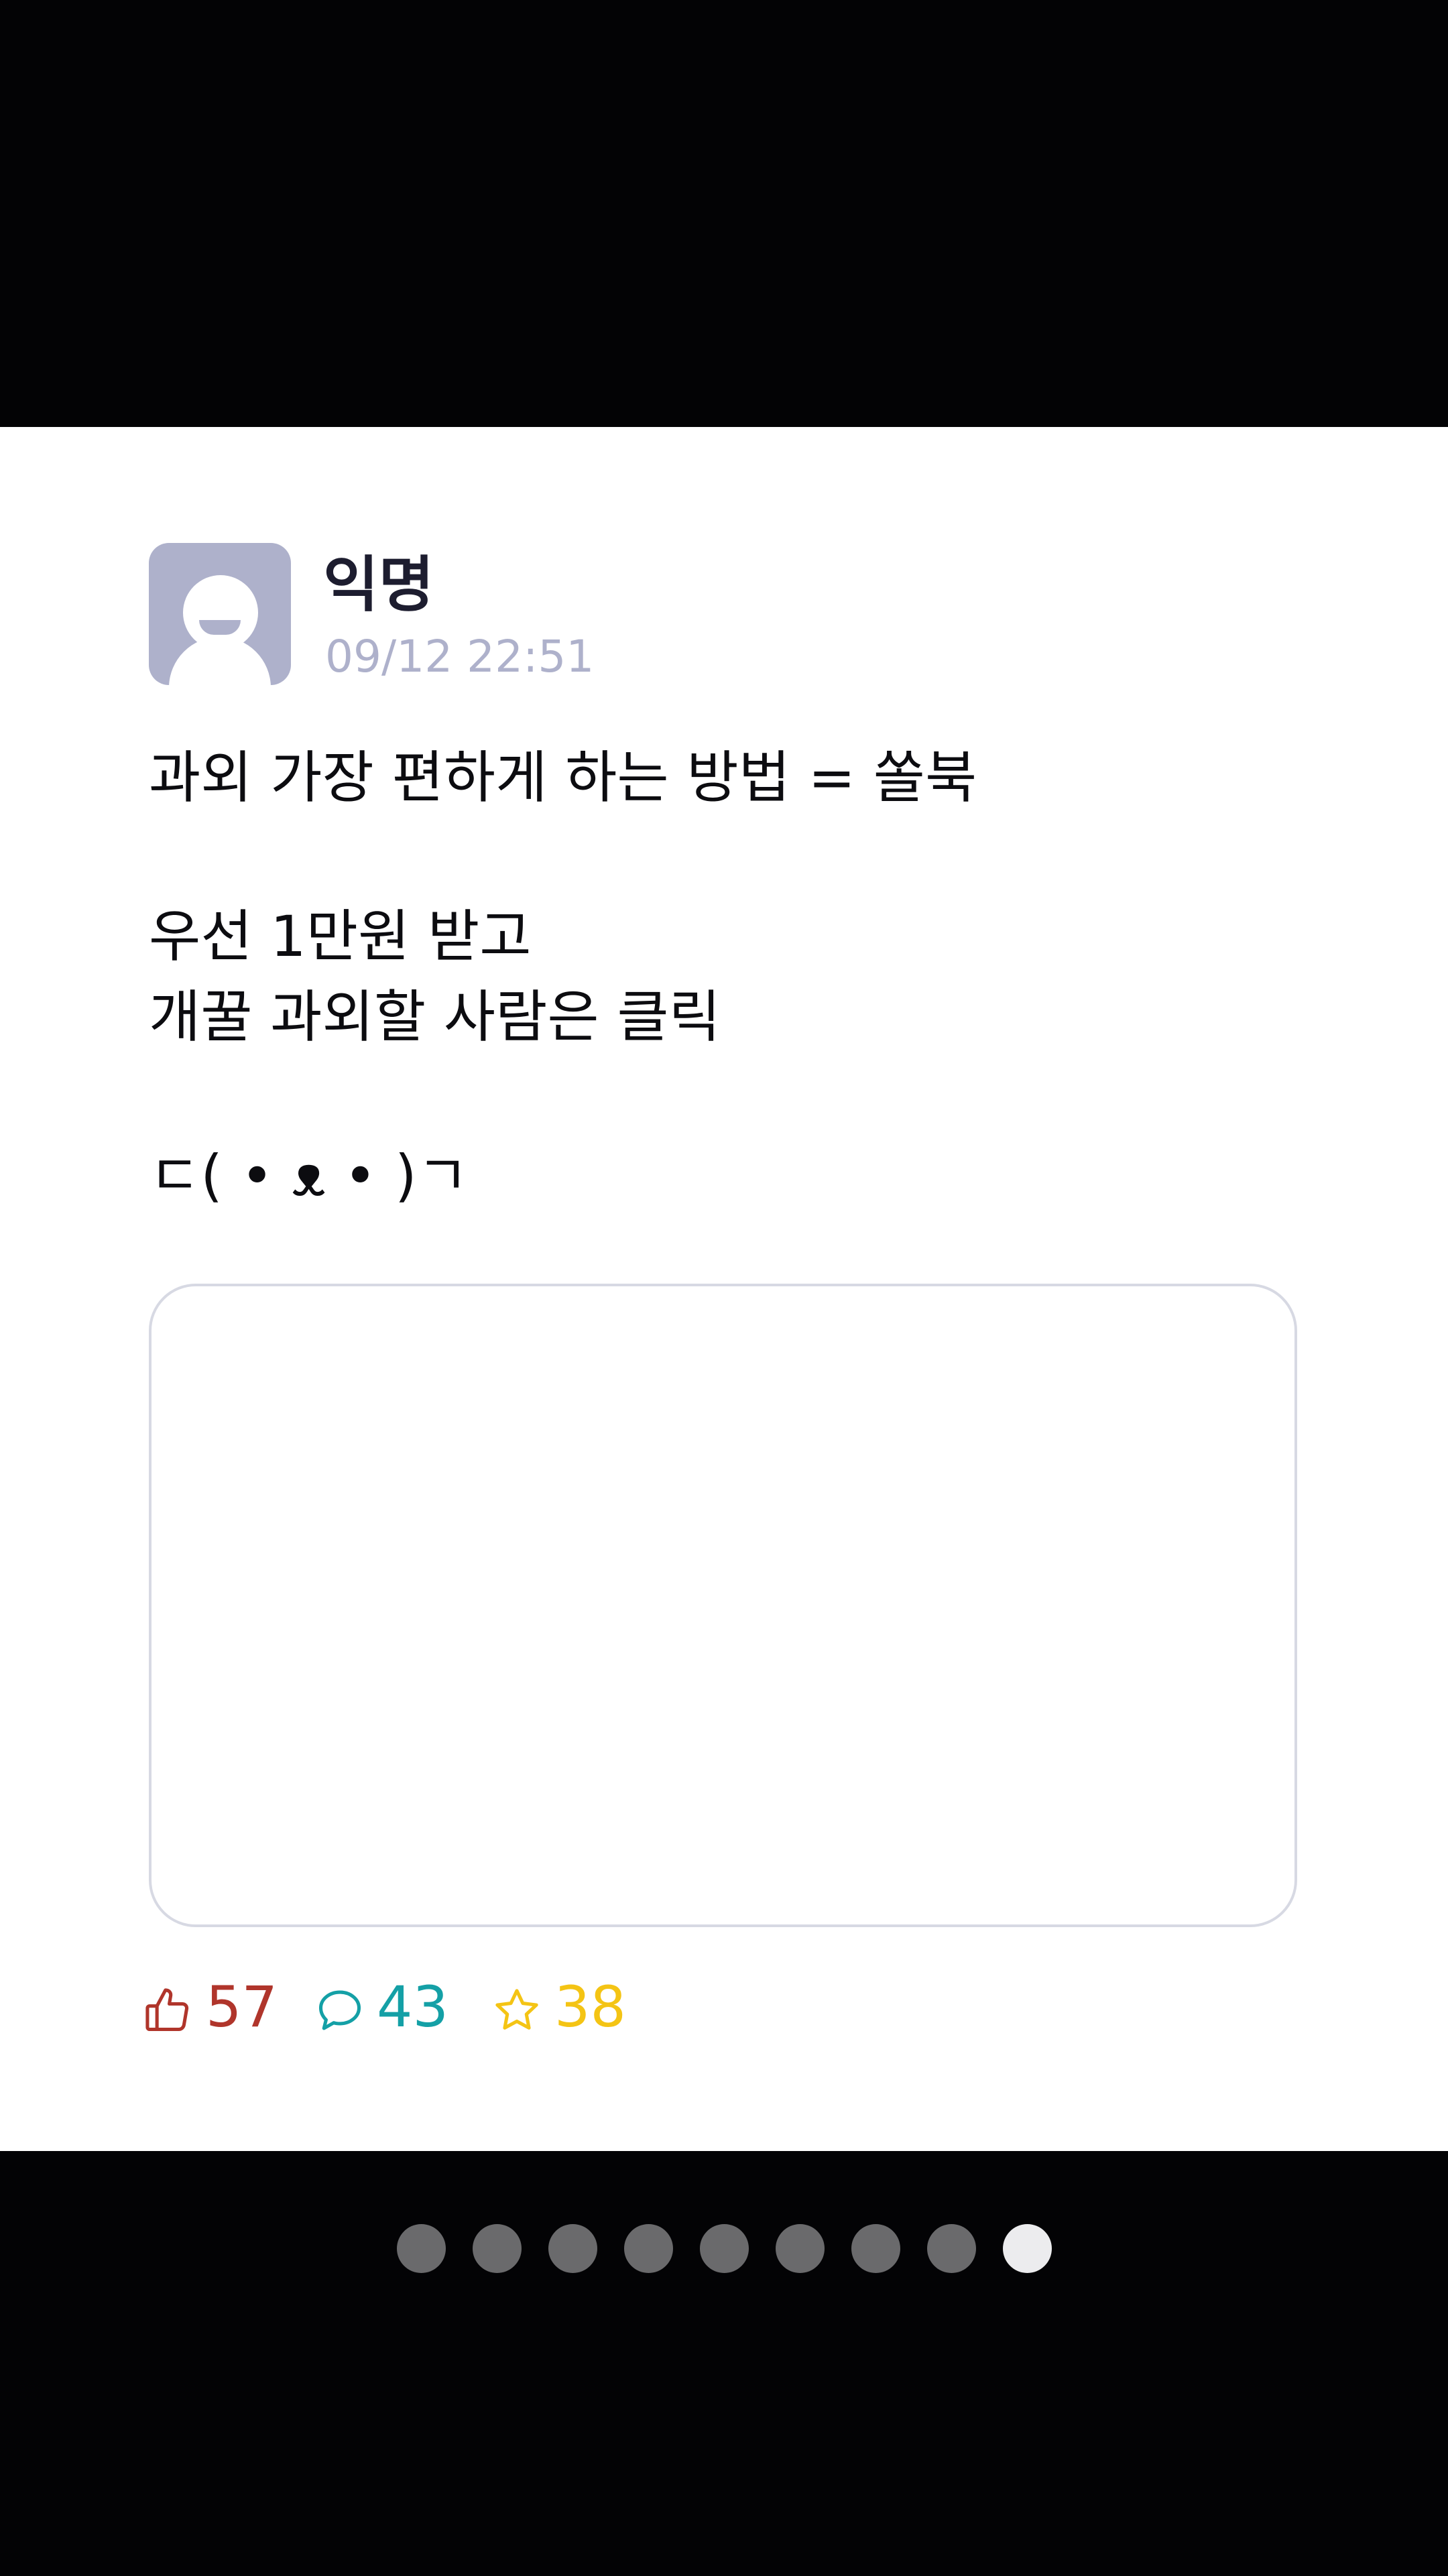 Image resolution: width=1448 pixels, height=2576 pixels. What do you see at coordinates (618, 620) in the screenshot?
I see `post-author: 익명 09/12 22:51` at bounding box center [618, 620].